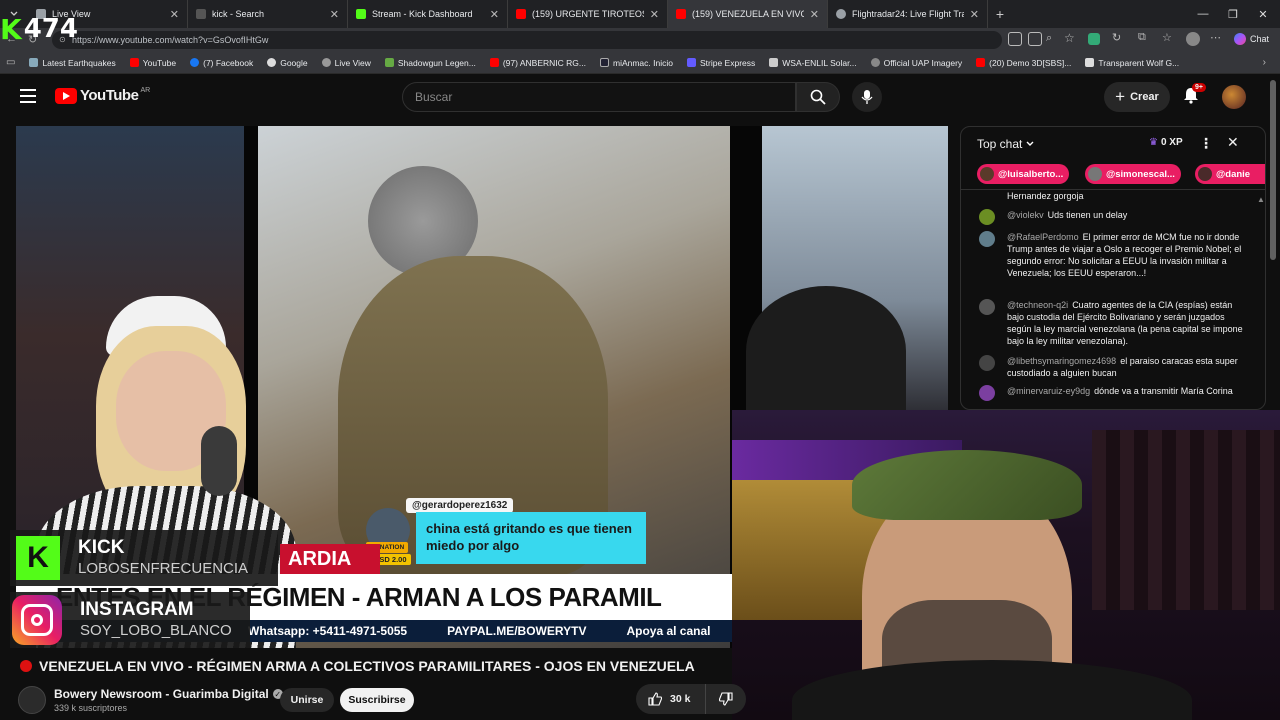  I want to click on like-button: 30 k, so click(671, 699).